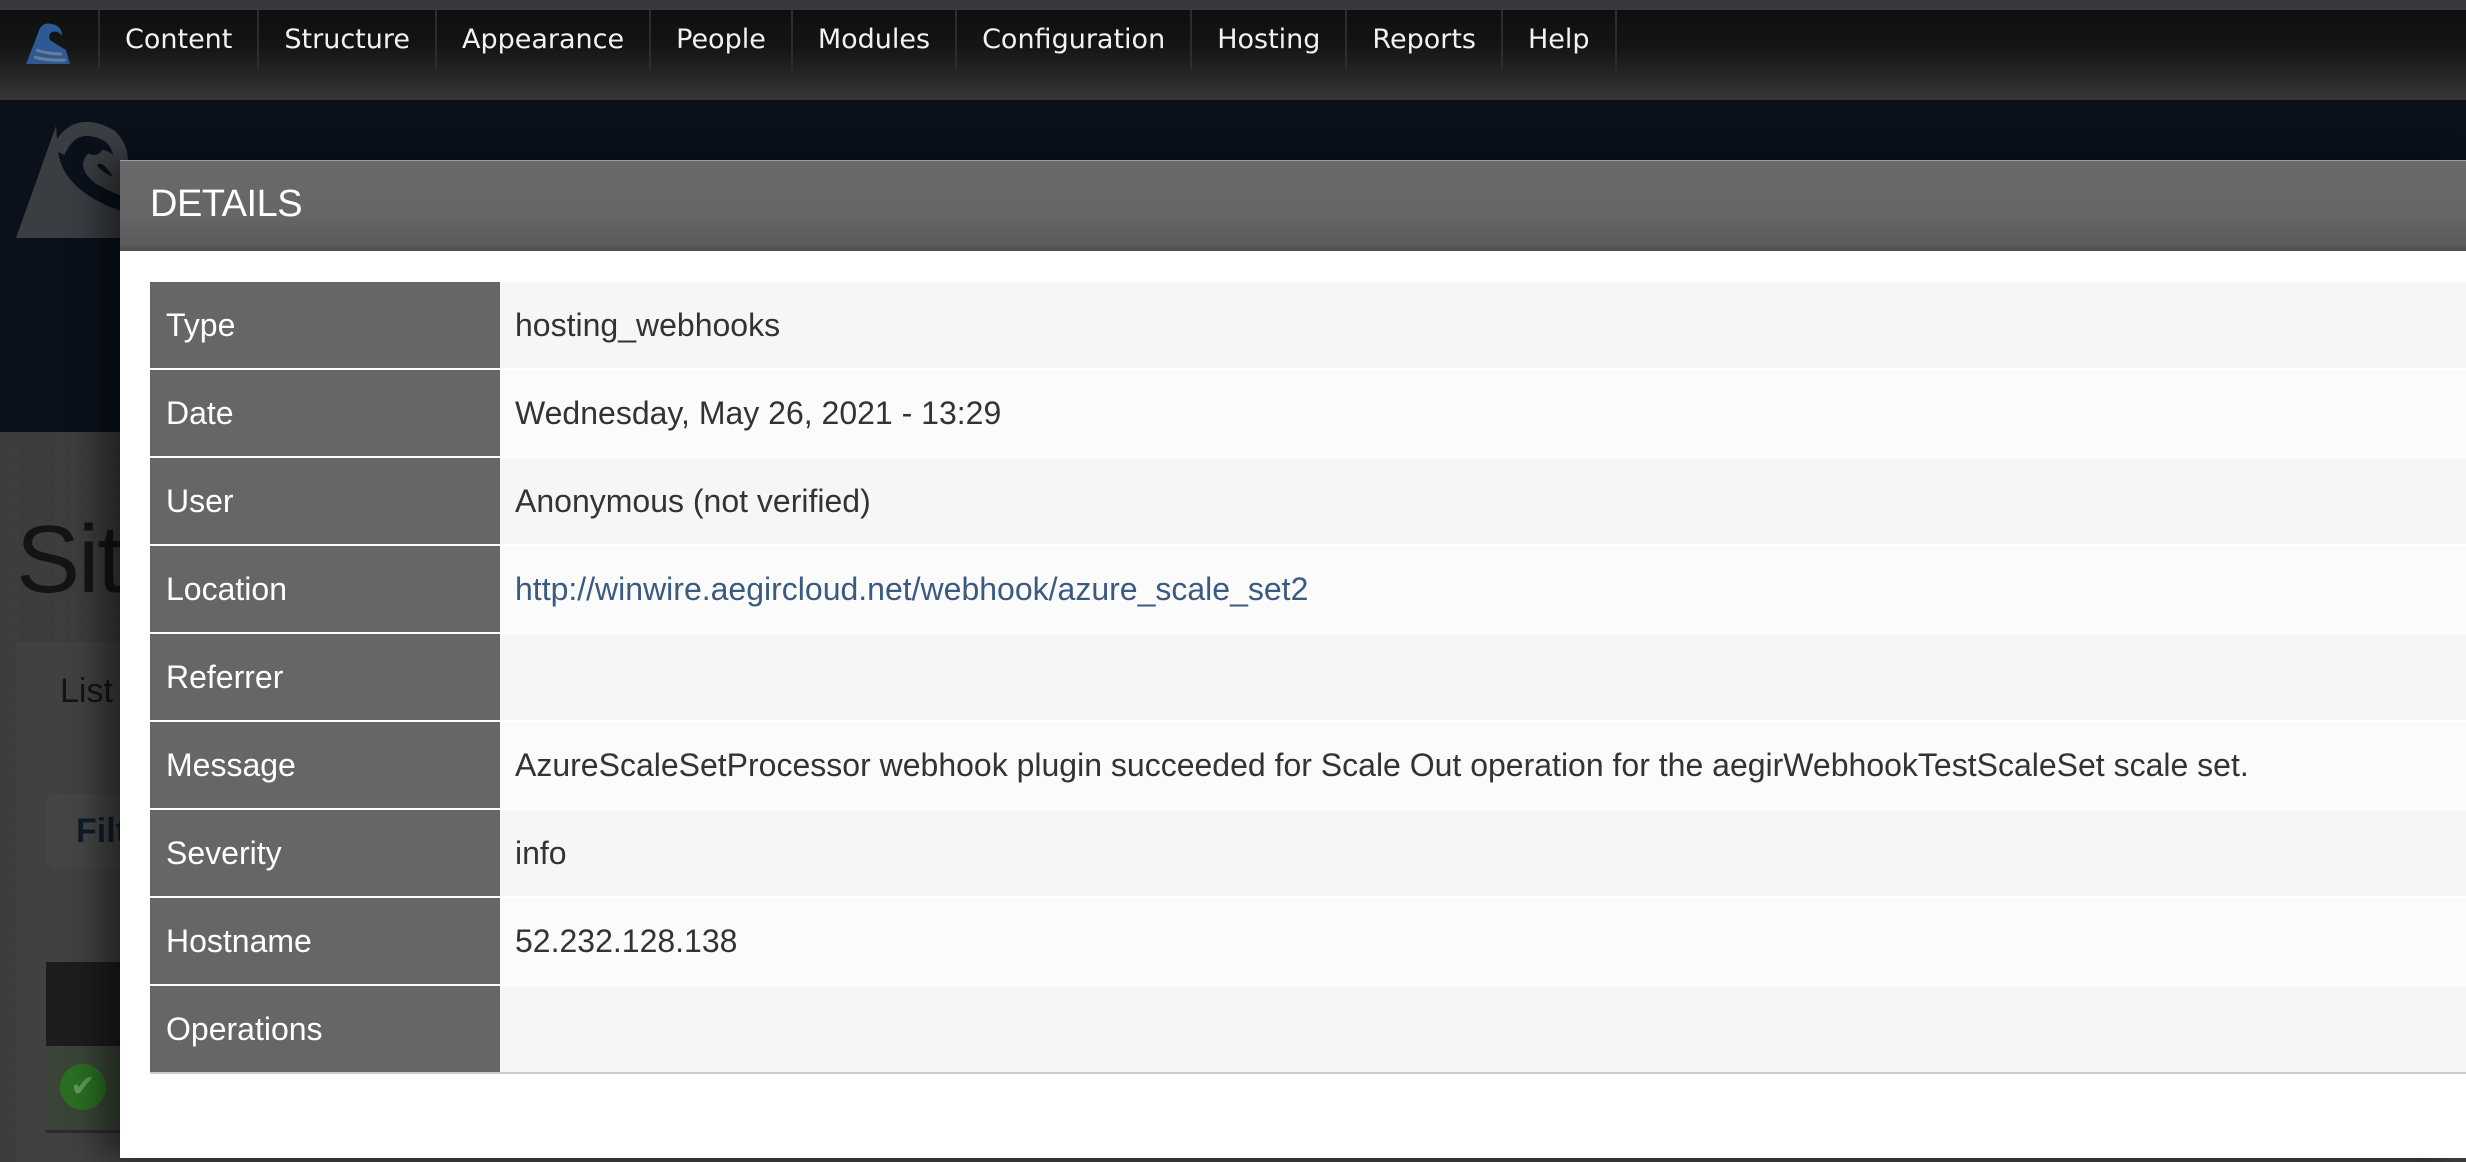 The height and width of the screenshot is (1162, 2466). What do you see at coordinates (542, 40) in the screenshot?
I see `toolbar-item-appearance: Appearance` at bounding box center [542, 40].